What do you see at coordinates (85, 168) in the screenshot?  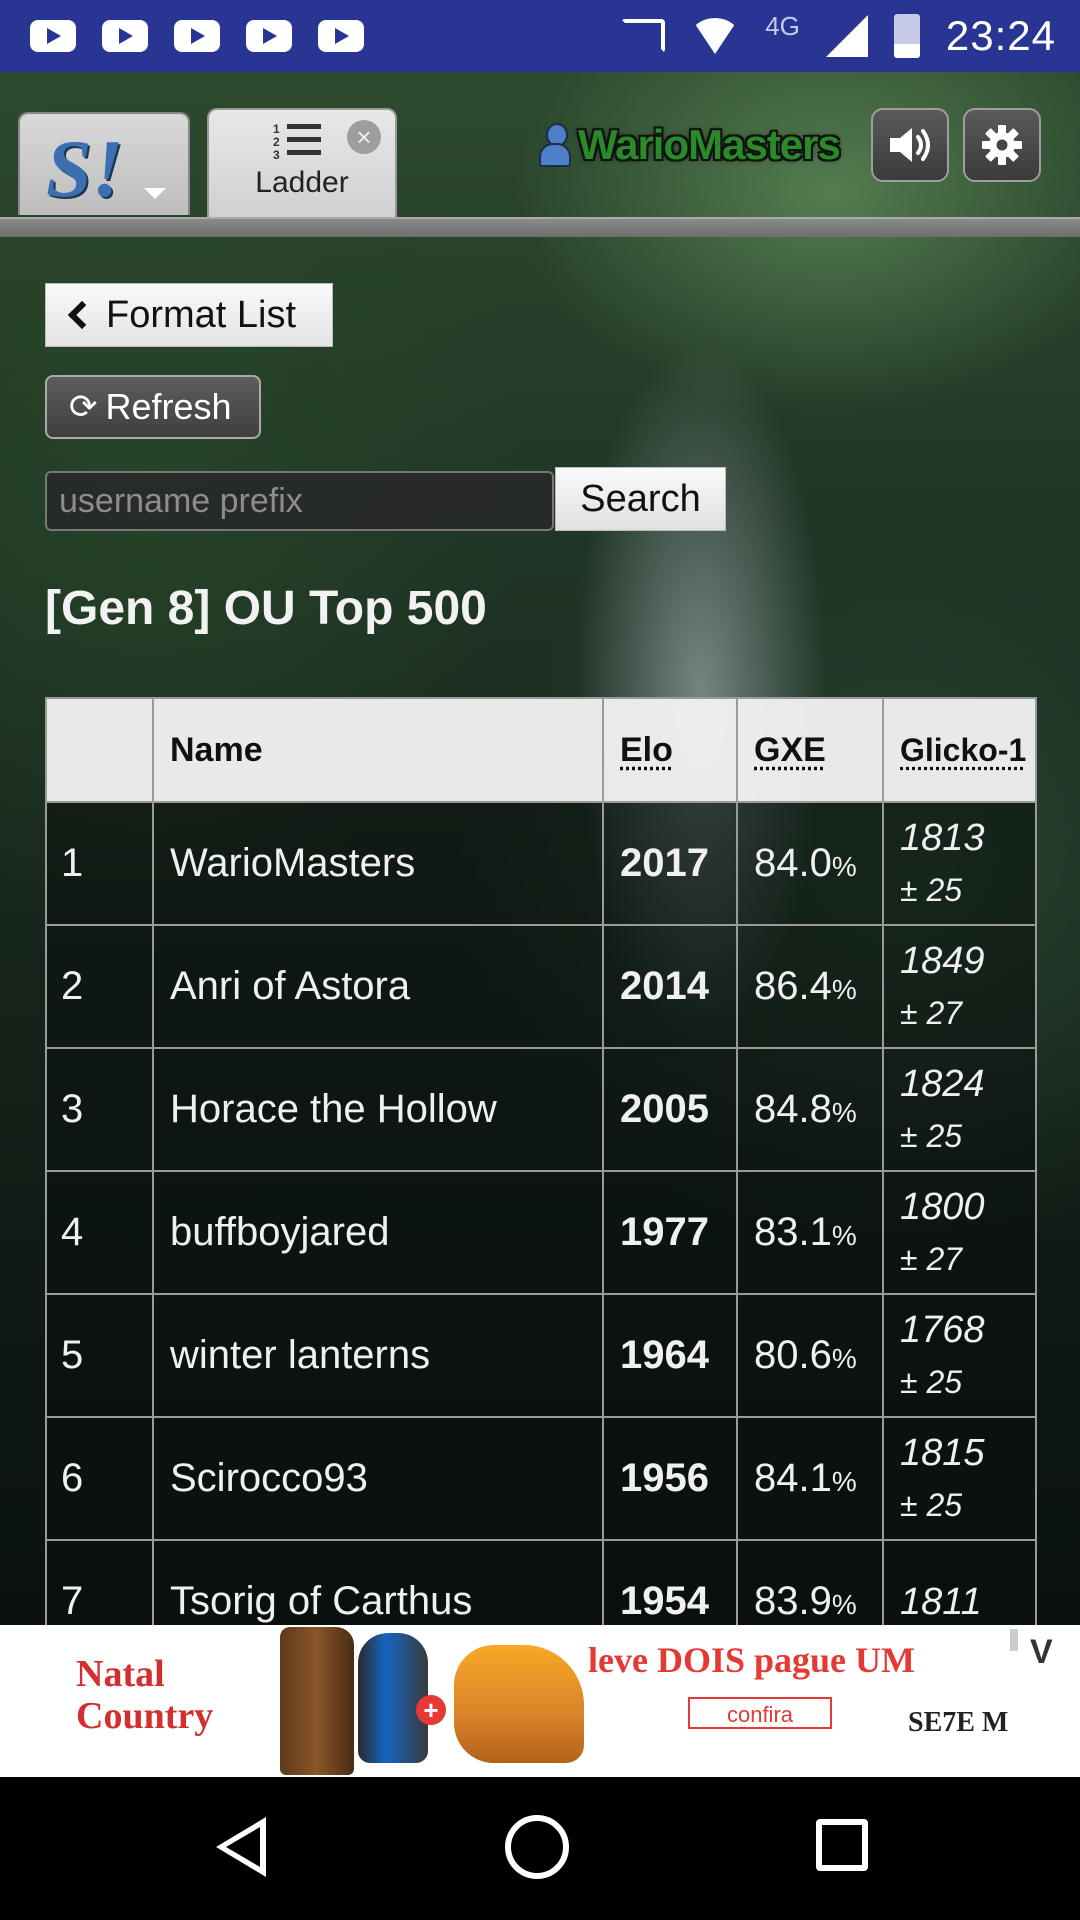 I see `showdown-logo: S!` at bounding box center [85, 168].